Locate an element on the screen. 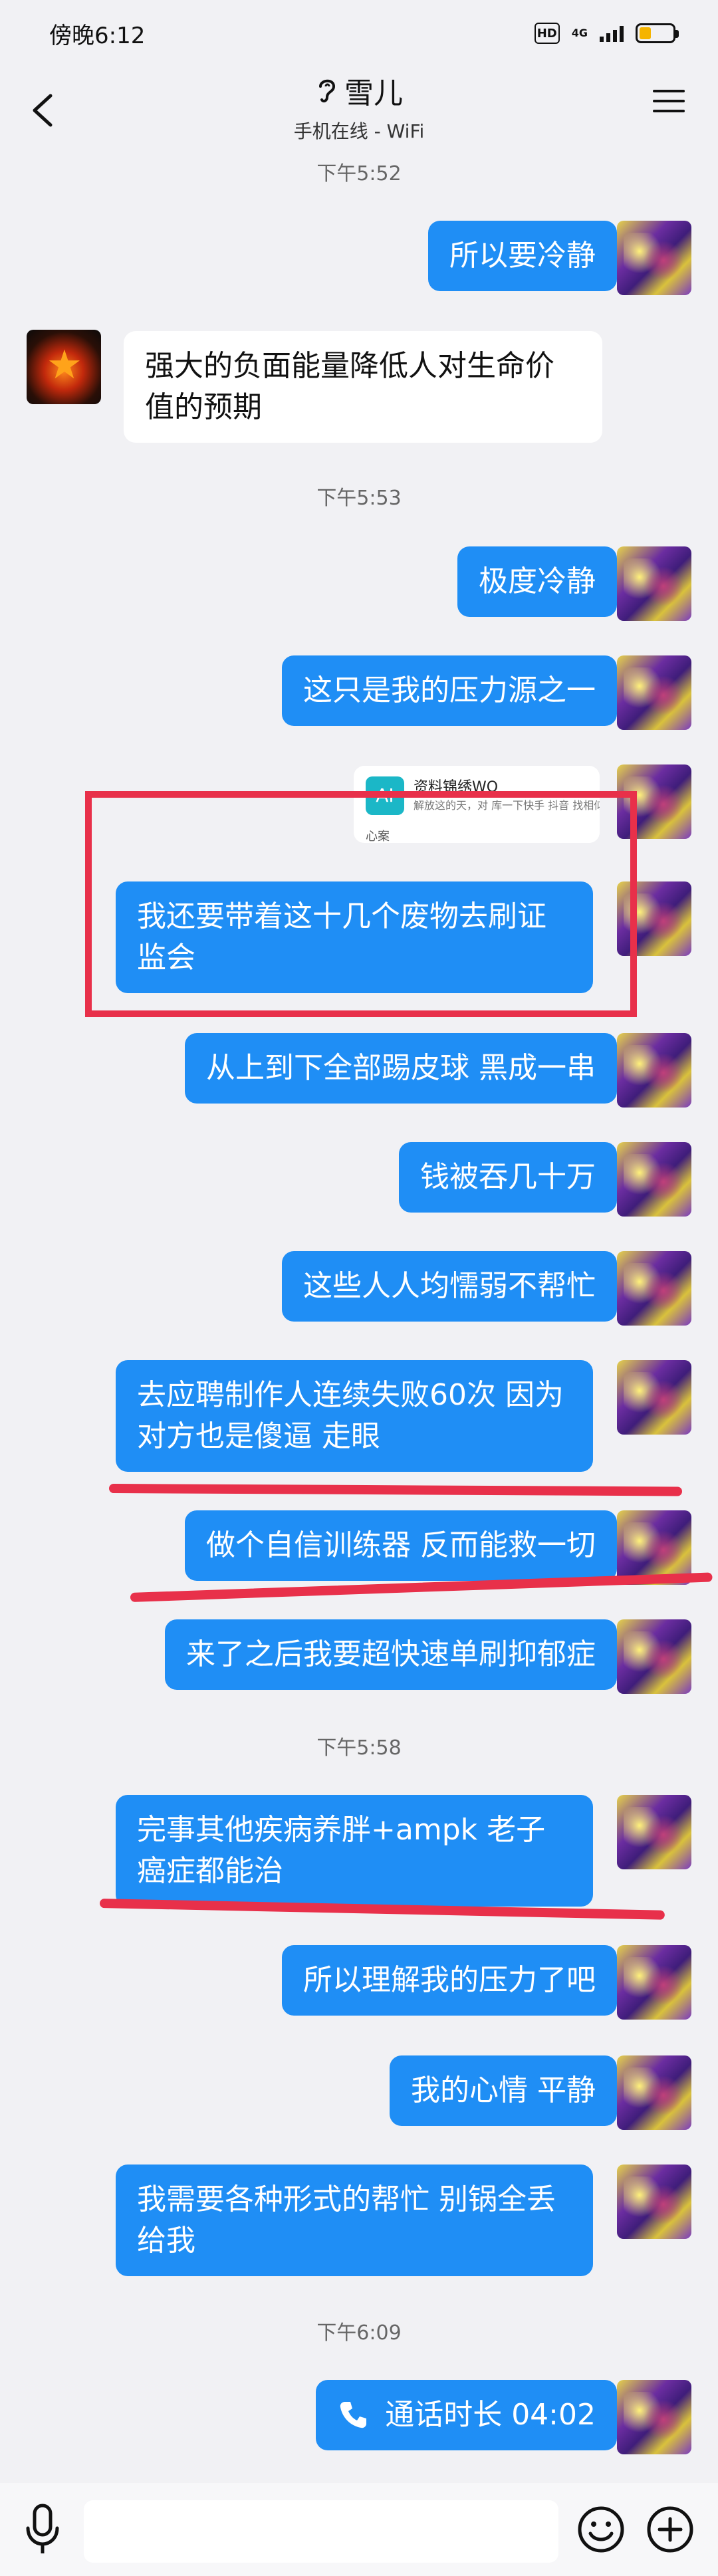 The image size is (718, 2576). status-icons: HD 4G is located at coordinates (606, 33).